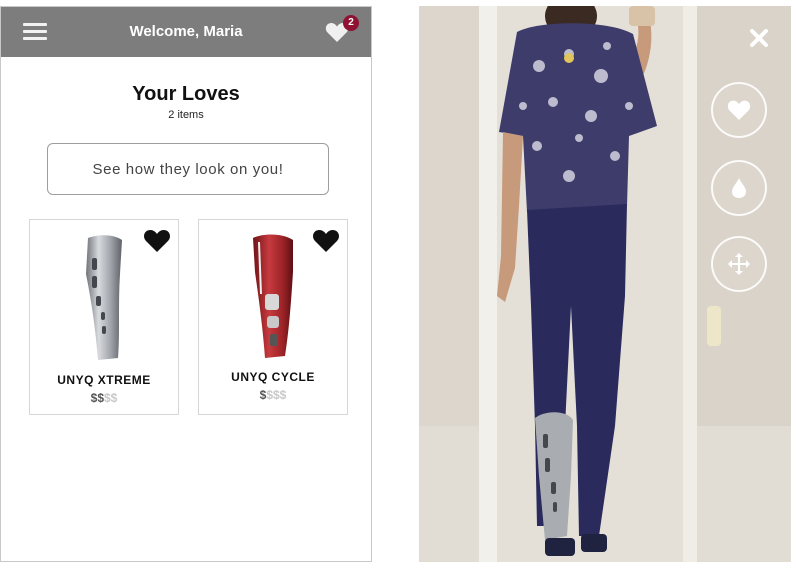 The image size is (796, 572). Describe the element at coordinates (97, 398) in the screenshot. I see `price-active: $$` at that location.